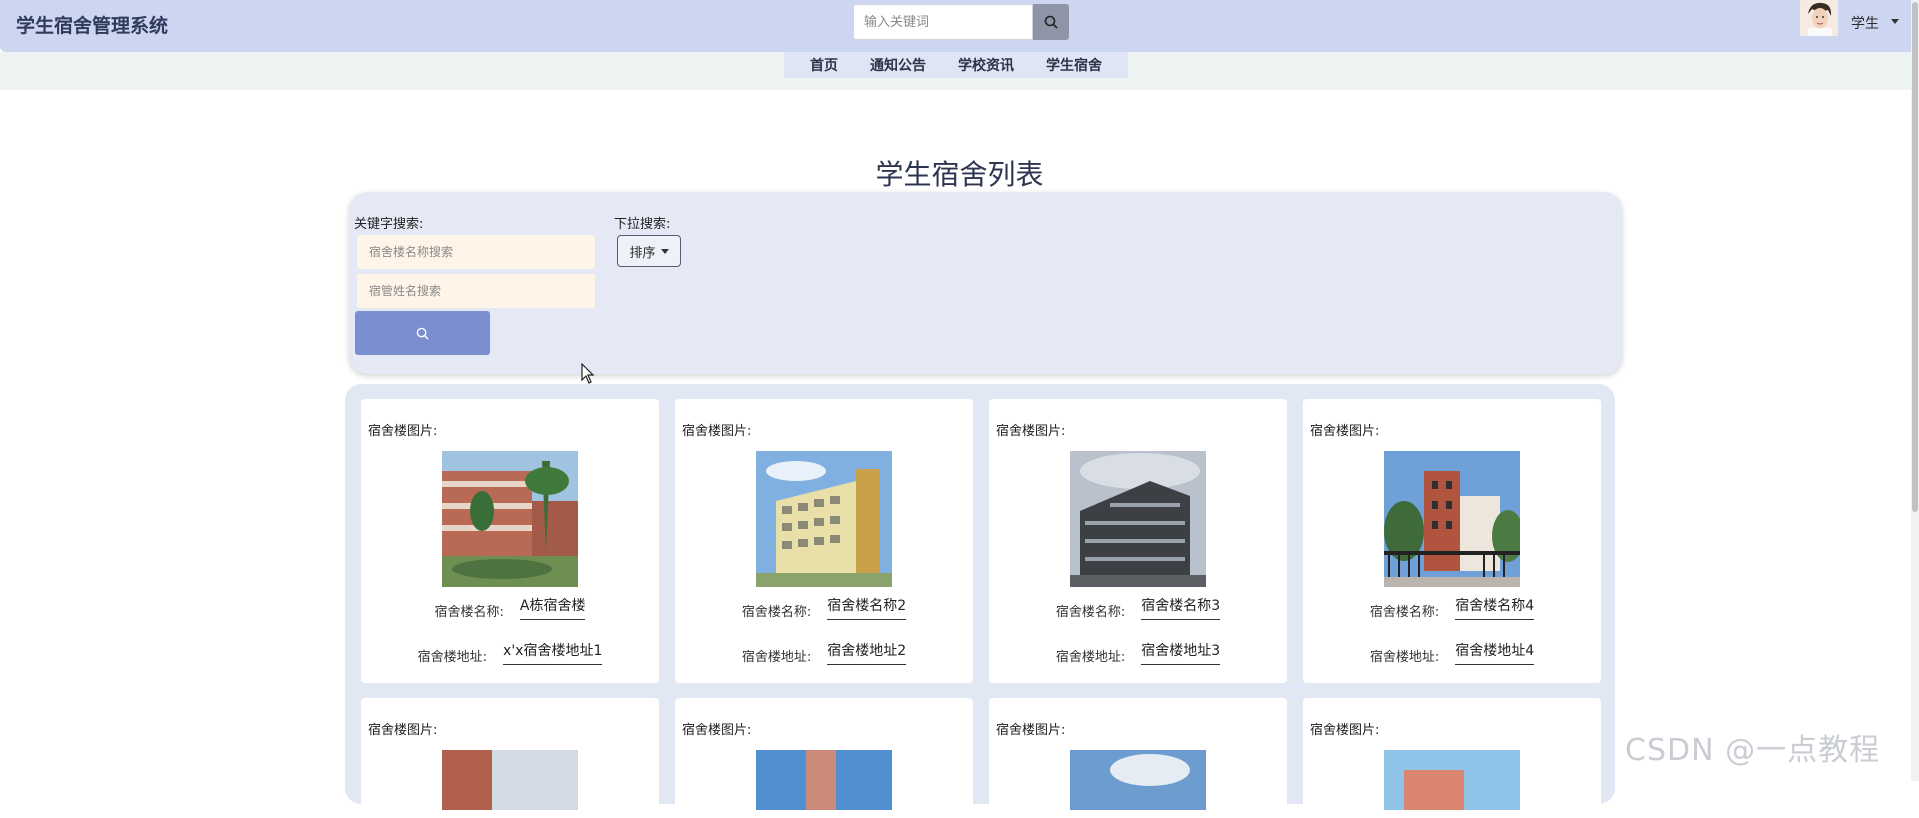 The height and width of the screenshot is (818, 1919). Describe the element at coordinates (943, 22) in the screenshot. I see `global-search-input` at that location.